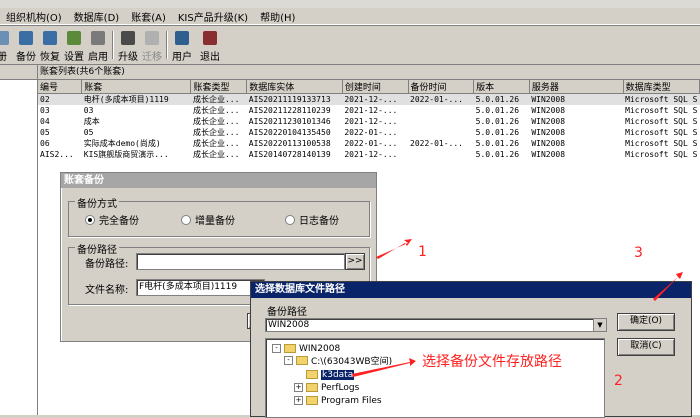  Describe the element at coordinates (668, 286) in the screenshot. I see `arrow-to-ok` at that location.